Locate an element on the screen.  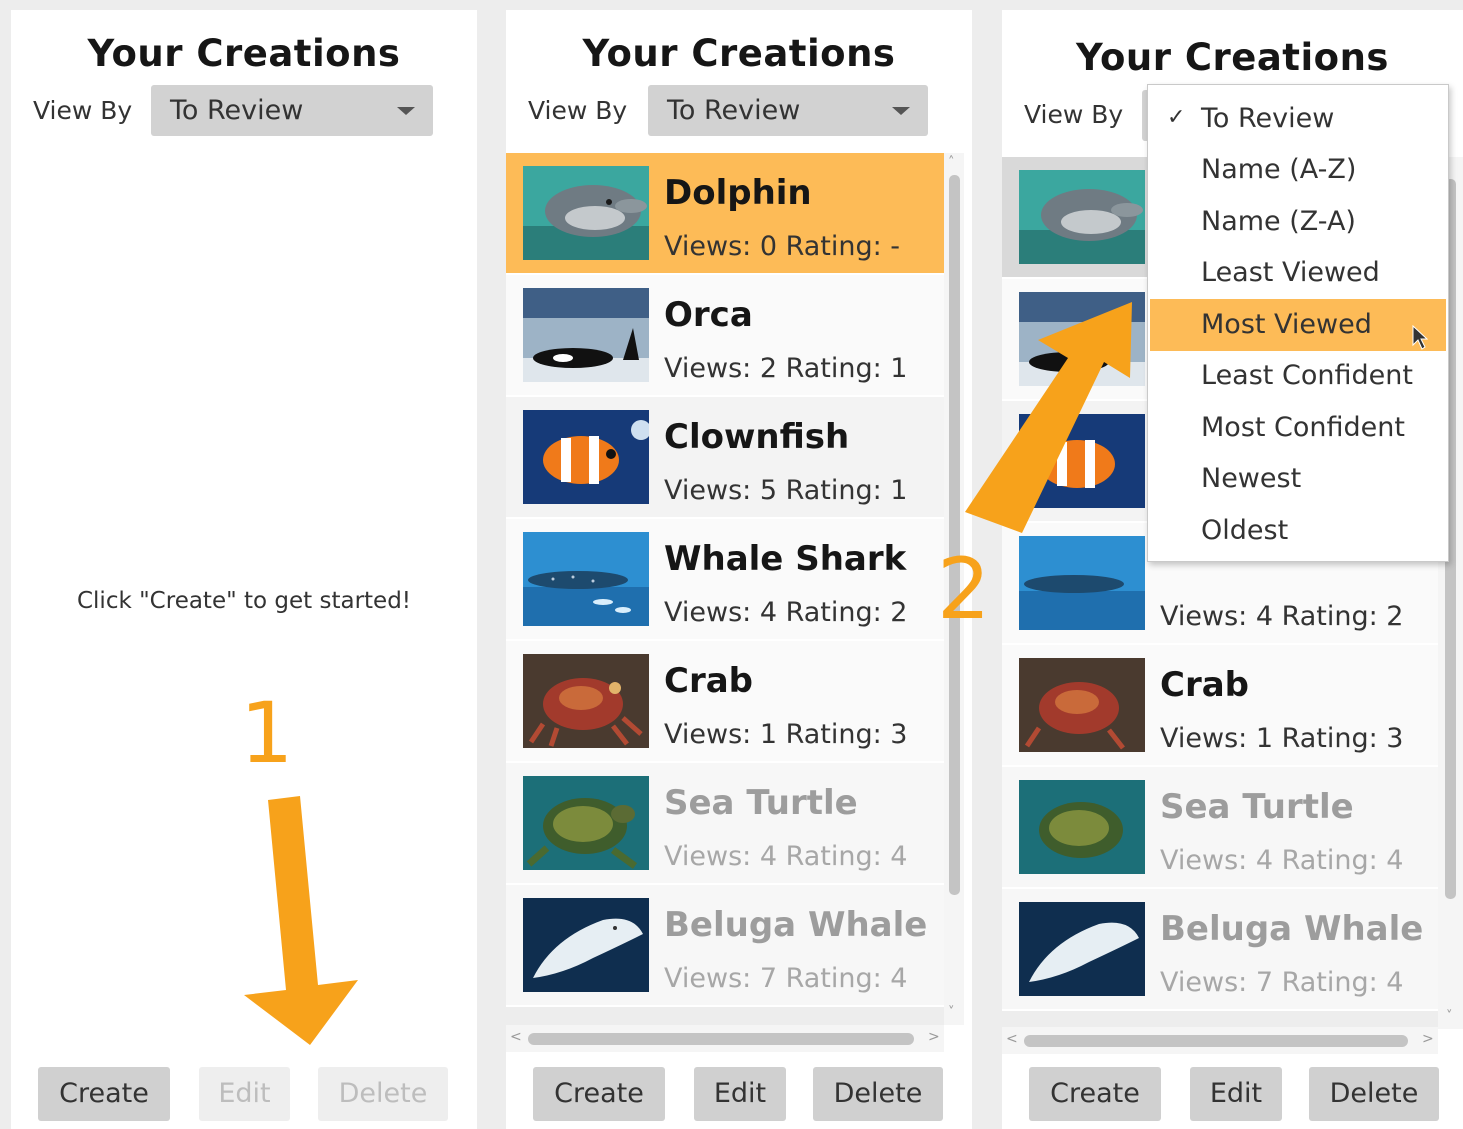
item-name: Orca is located at coordinates (708, 315).